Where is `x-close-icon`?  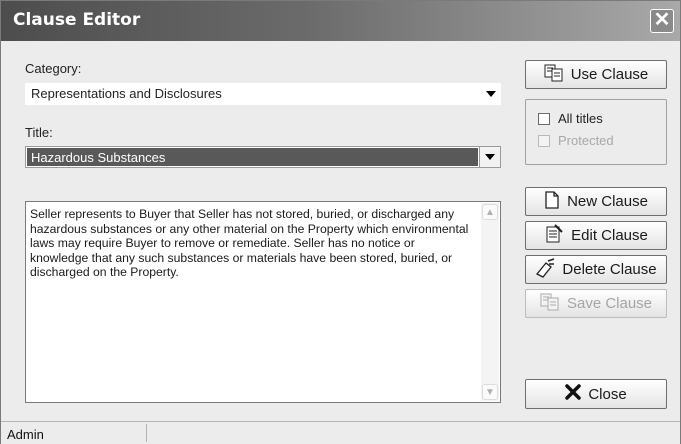
x-close-icon is located at coordinates (573, 394).